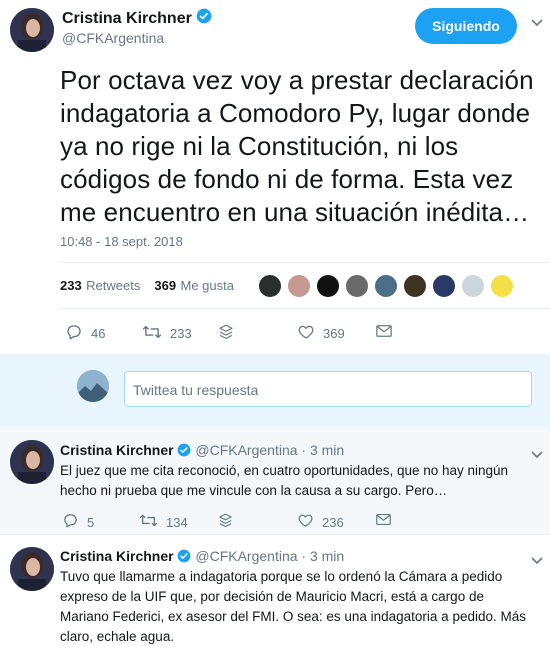 The width and height of the screenshot is (550, 647). What do you see at coordinates (466, 26) in the screenshot?
I see `following-button: Siguiendo` at bounding box center [466, 26].